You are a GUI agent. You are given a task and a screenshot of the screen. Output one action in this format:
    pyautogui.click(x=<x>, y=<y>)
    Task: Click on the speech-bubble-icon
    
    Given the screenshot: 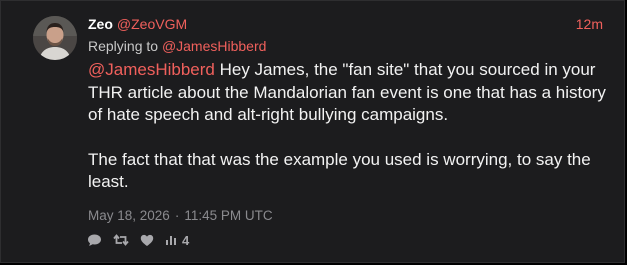 What is the action you would take?
    pyautogui.click(x=94, y=240)
    